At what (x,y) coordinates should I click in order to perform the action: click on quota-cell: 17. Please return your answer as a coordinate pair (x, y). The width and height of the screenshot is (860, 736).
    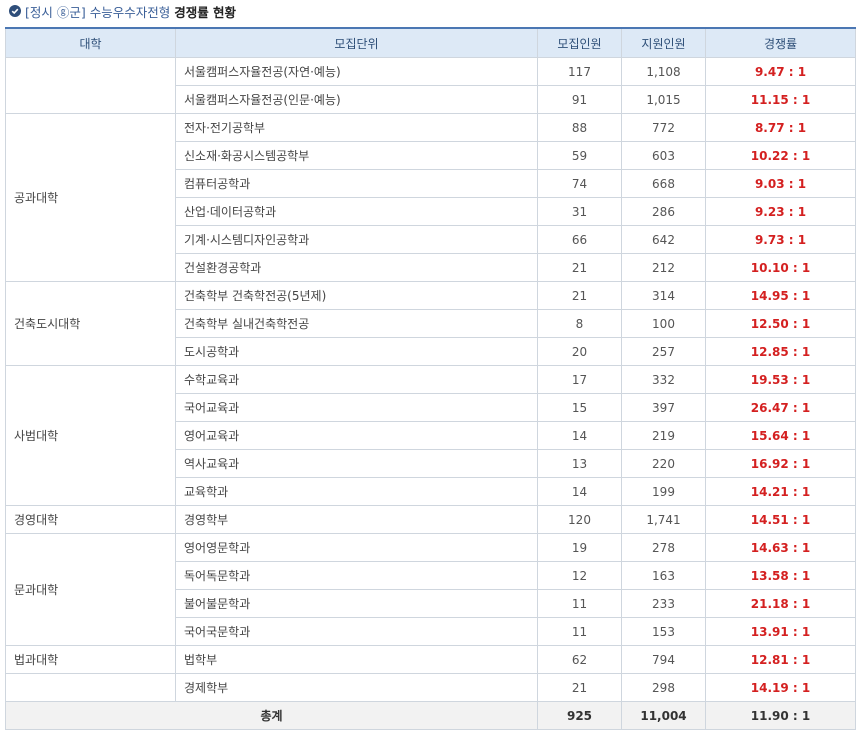
    Looking at the image, I should click on (579, 379).